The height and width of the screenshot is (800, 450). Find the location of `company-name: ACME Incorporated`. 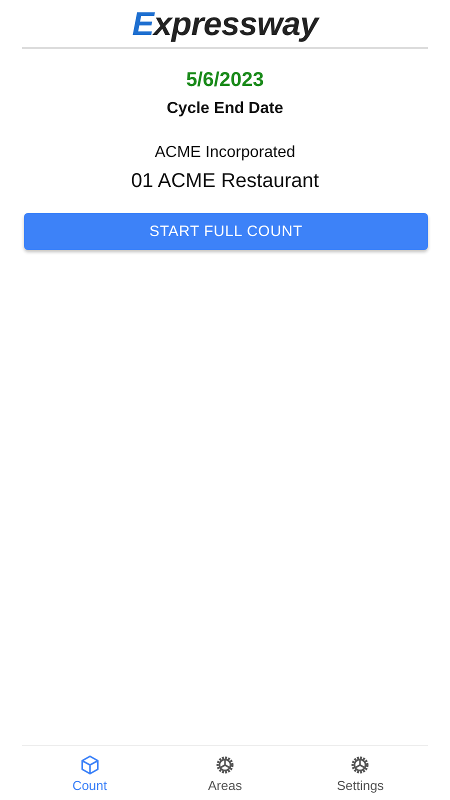

company-name: ACME Incorporated is located at coordinates (225, 153).